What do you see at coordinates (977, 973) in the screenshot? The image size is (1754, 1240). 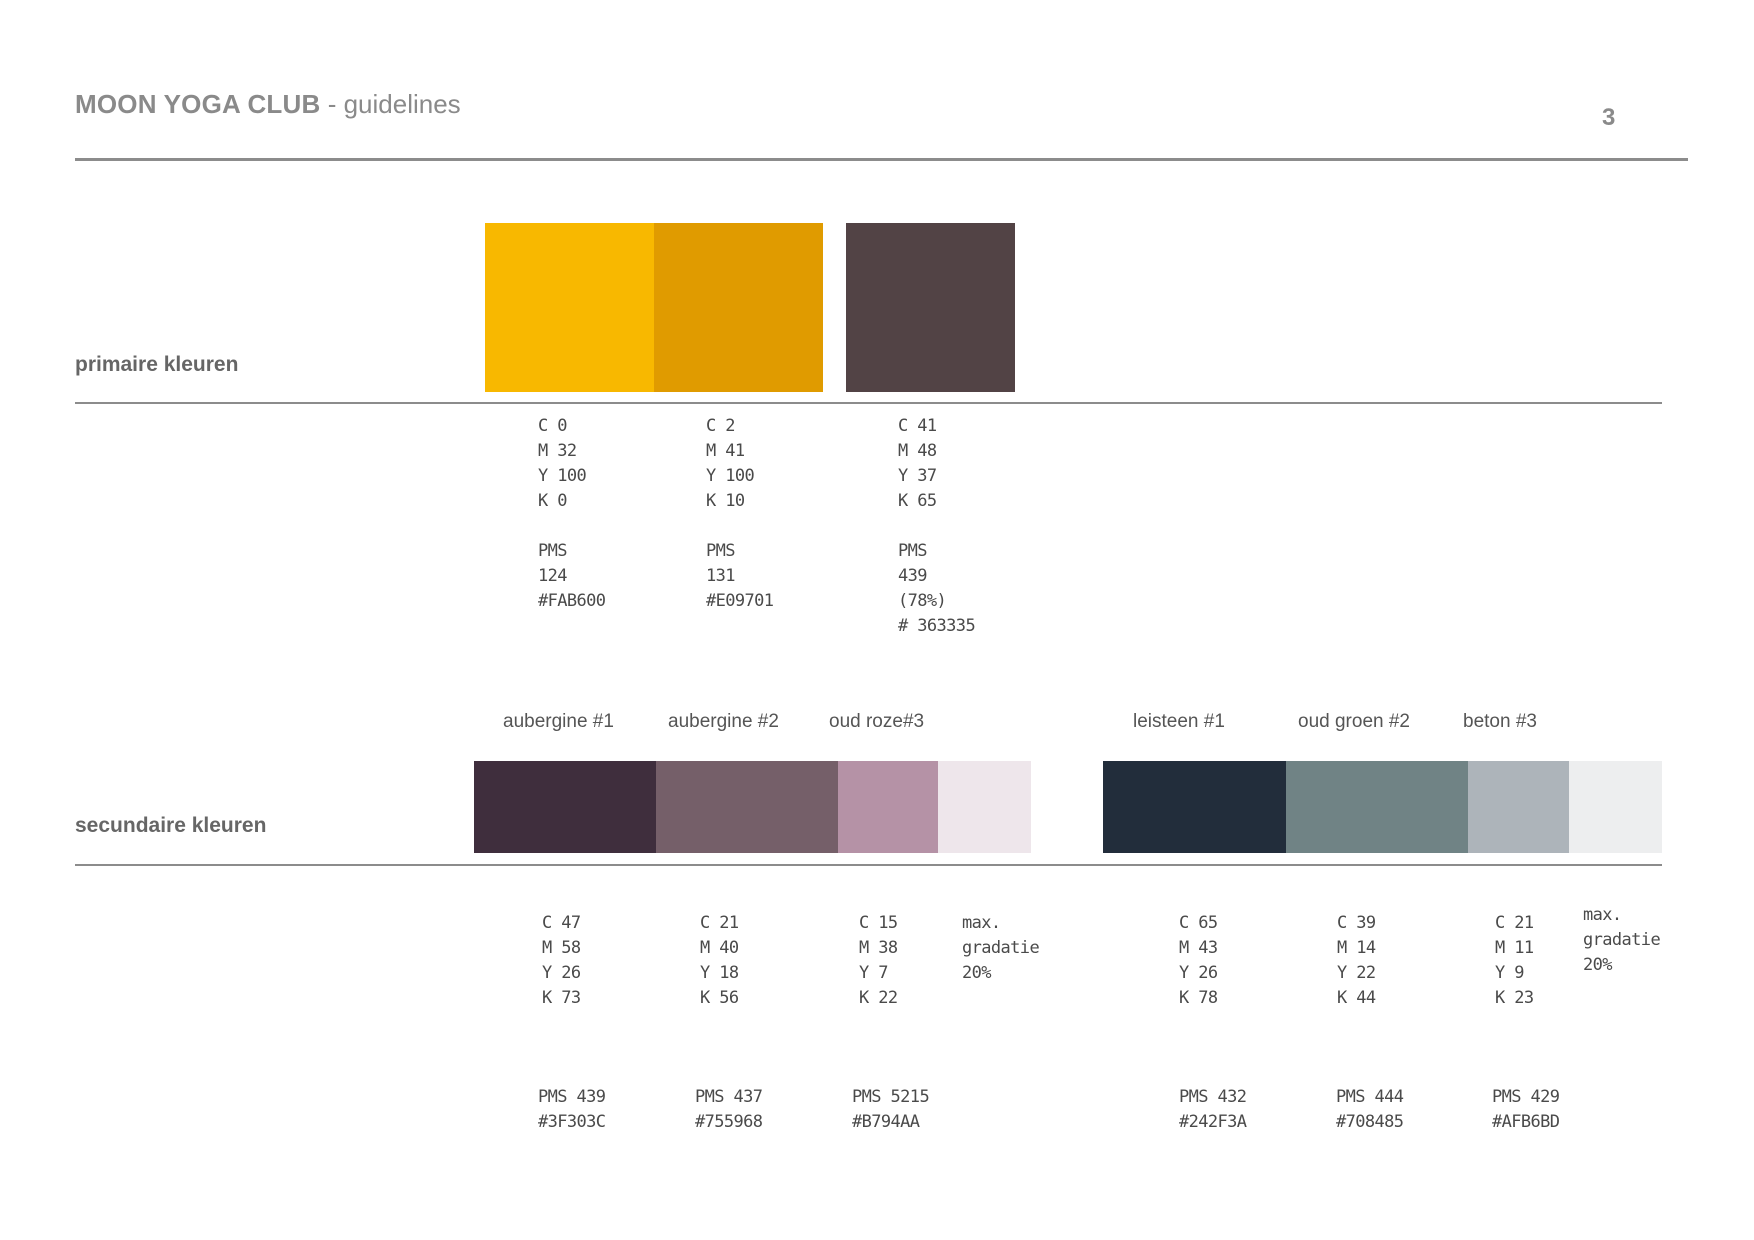 I see `gradient-note-1-line: 20%` at bounding box center [977, 973].